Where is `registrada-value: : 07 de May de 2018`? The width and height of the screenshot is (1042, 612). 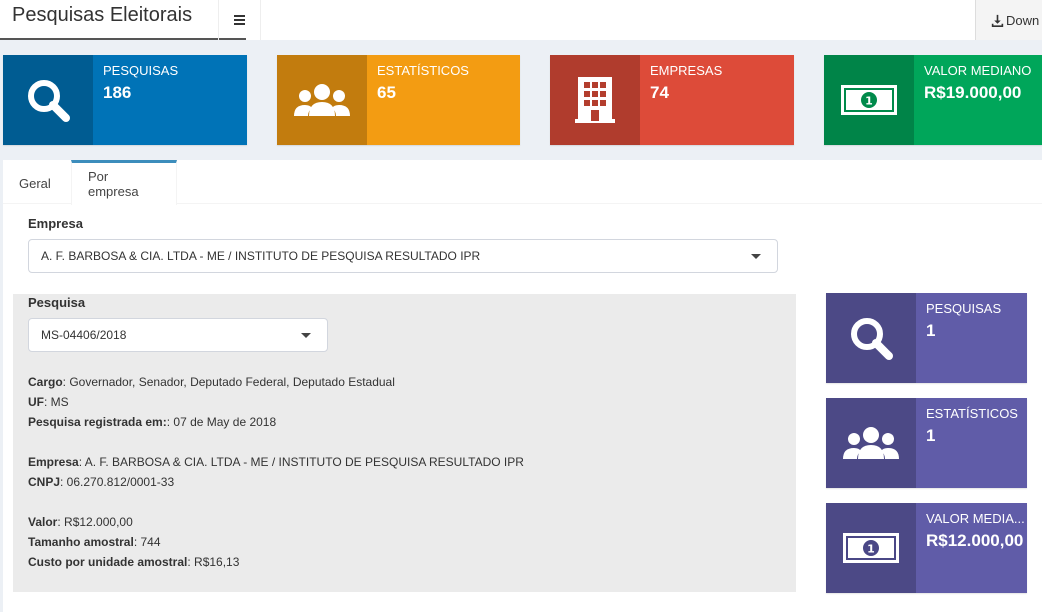 registrada-value: : 07 de May de 2018 is located at coordinates (221, 422).